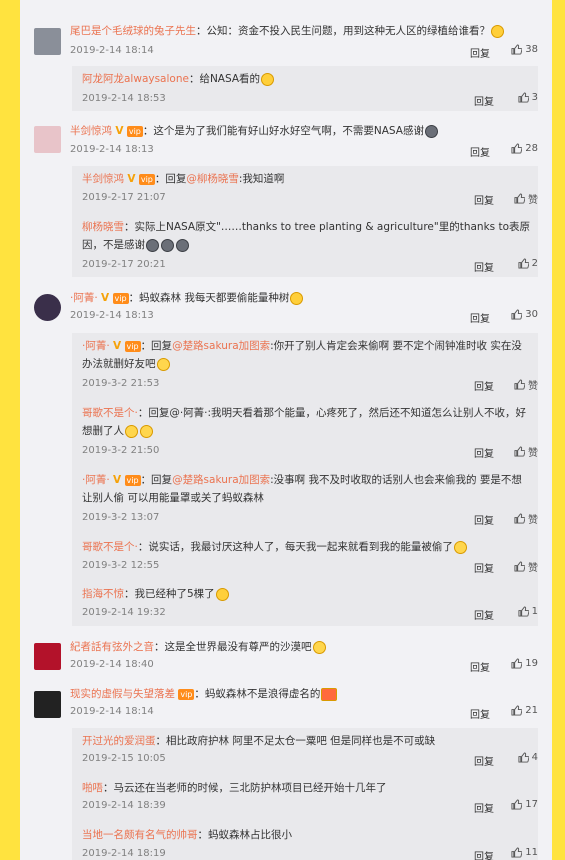  Describe the element at coordinates (257, 694) in the screenshot. I see `comment-text: ：蚂蚁森林不是浪得虚名的` at that location.